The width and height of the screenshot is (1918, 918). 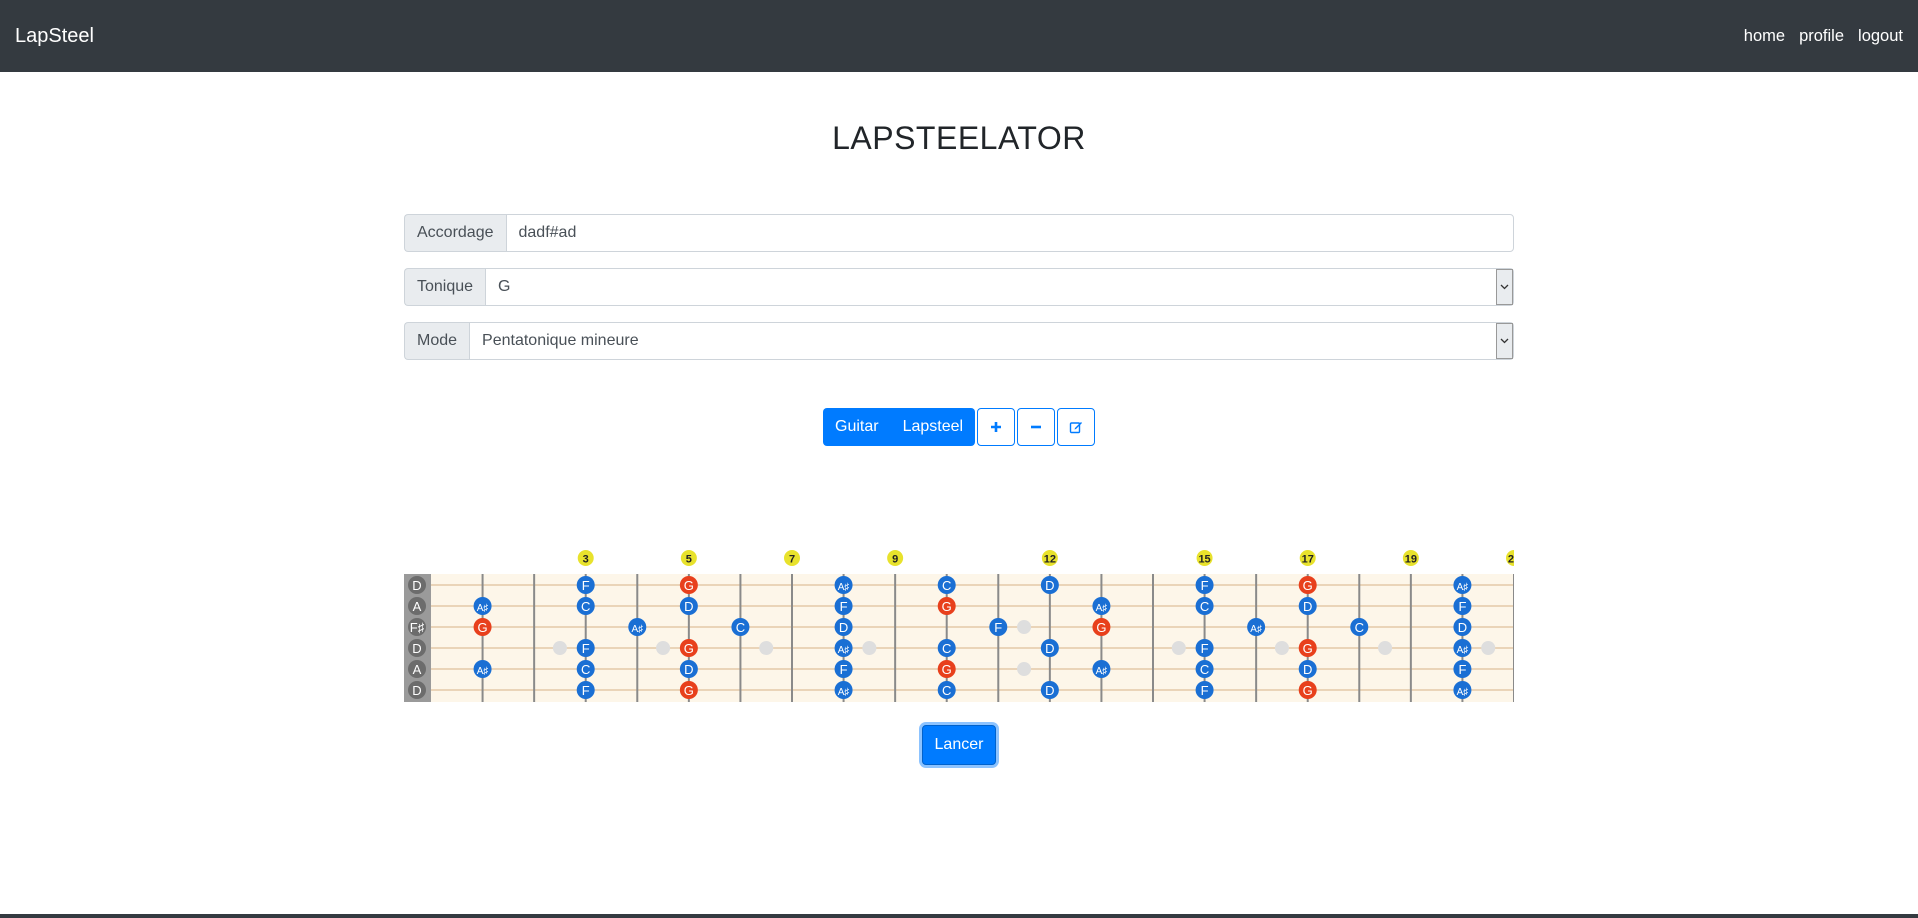 What do you see at coordinates (959, 138) in the screenshot?
I see `page-title: LAPSTEELATOR` at bounding box center [959, 138].